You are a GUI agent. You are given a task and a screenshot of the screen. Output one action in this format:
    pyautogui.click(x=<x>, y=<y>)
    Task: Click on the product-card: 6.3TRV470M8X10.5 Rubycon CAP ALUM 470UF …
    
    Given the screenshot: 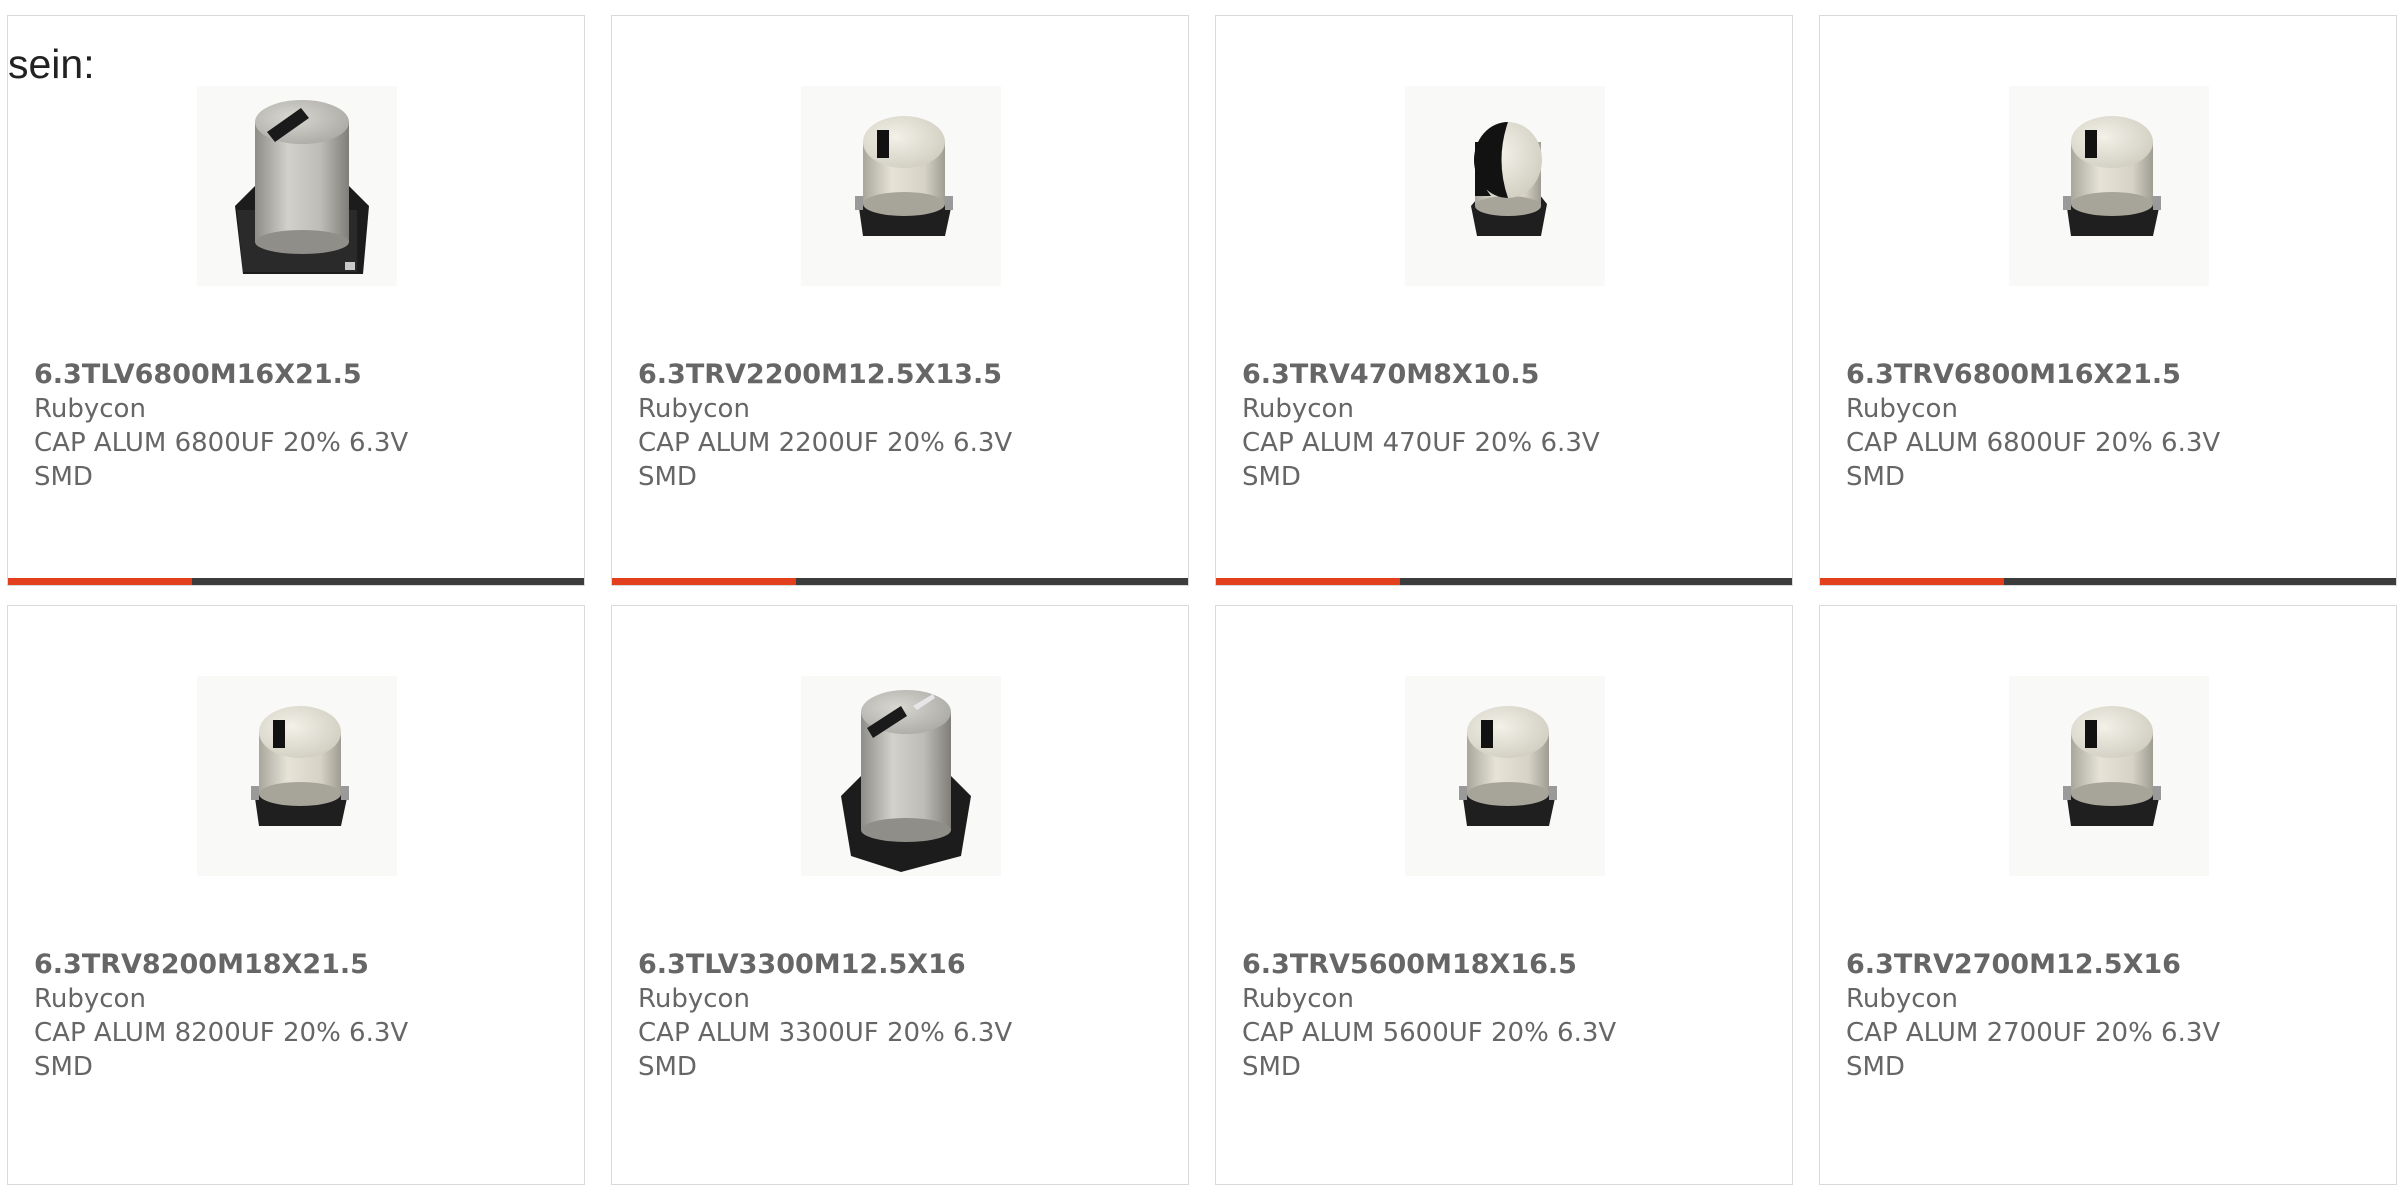 What is the action you would take?
    pyautogui.click(x=1504, y=300)
    